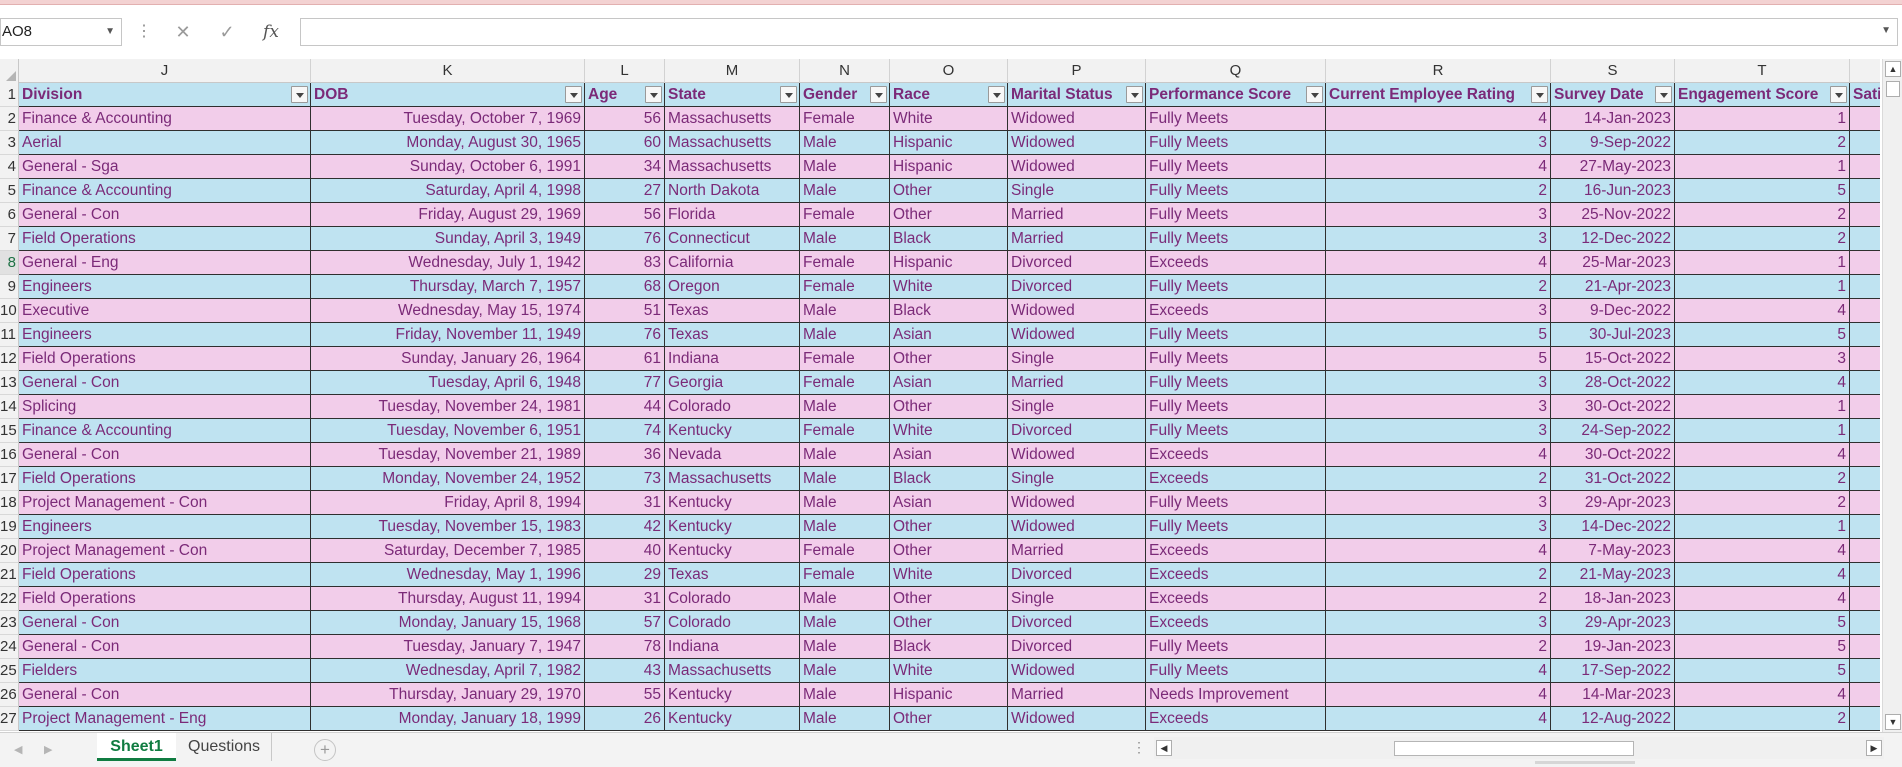 Image resolution: width=1902 pixels, height=767 pixels. Describe the element at coordinates (845, 503) in the screenshot. I see `table-cell: Male` at that location.